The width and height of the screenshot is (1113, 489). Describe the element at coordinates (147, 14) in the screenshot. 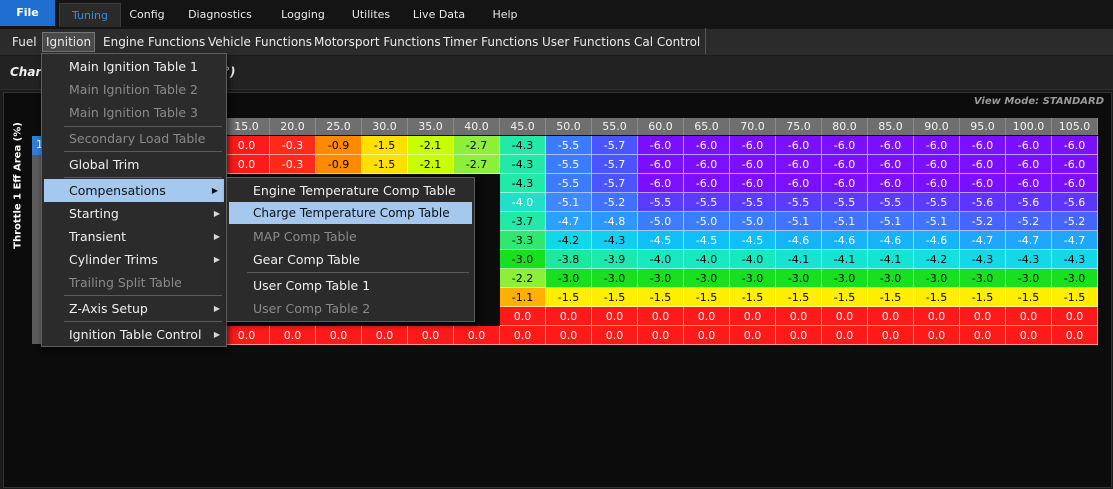

I see `tab-config: Config` at that location.